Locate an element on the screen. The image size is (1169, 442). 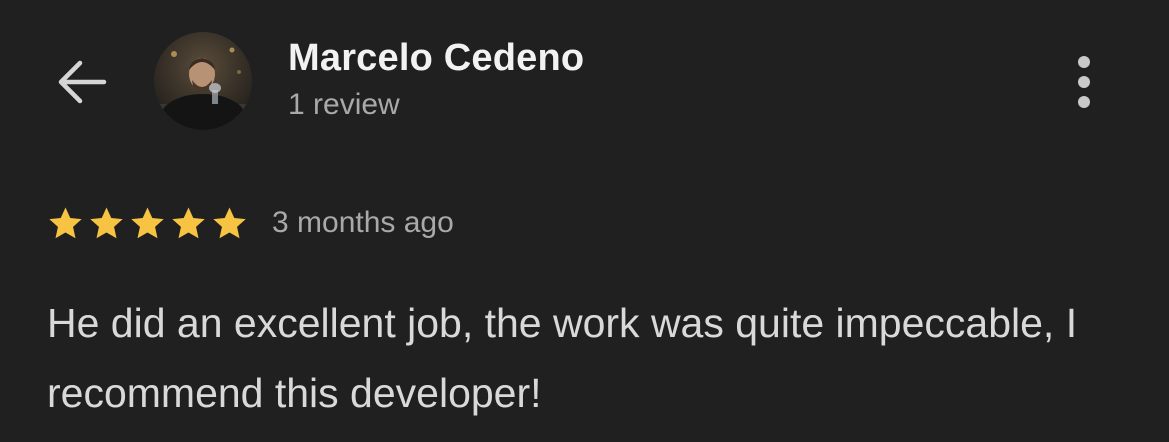
avatar is located at coordinates (203, 81).